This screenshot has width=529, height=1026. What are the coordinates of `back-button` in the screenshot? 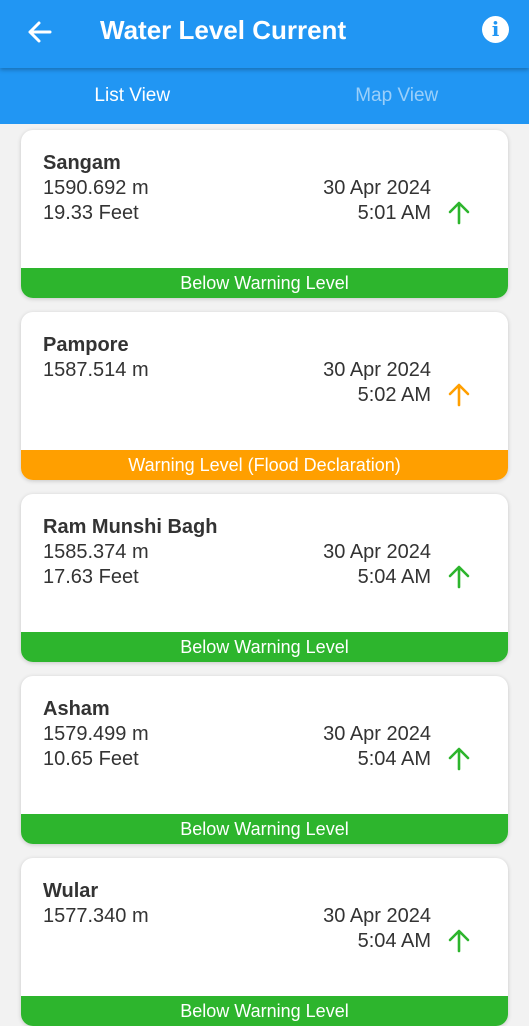 It's located at (40, 32).